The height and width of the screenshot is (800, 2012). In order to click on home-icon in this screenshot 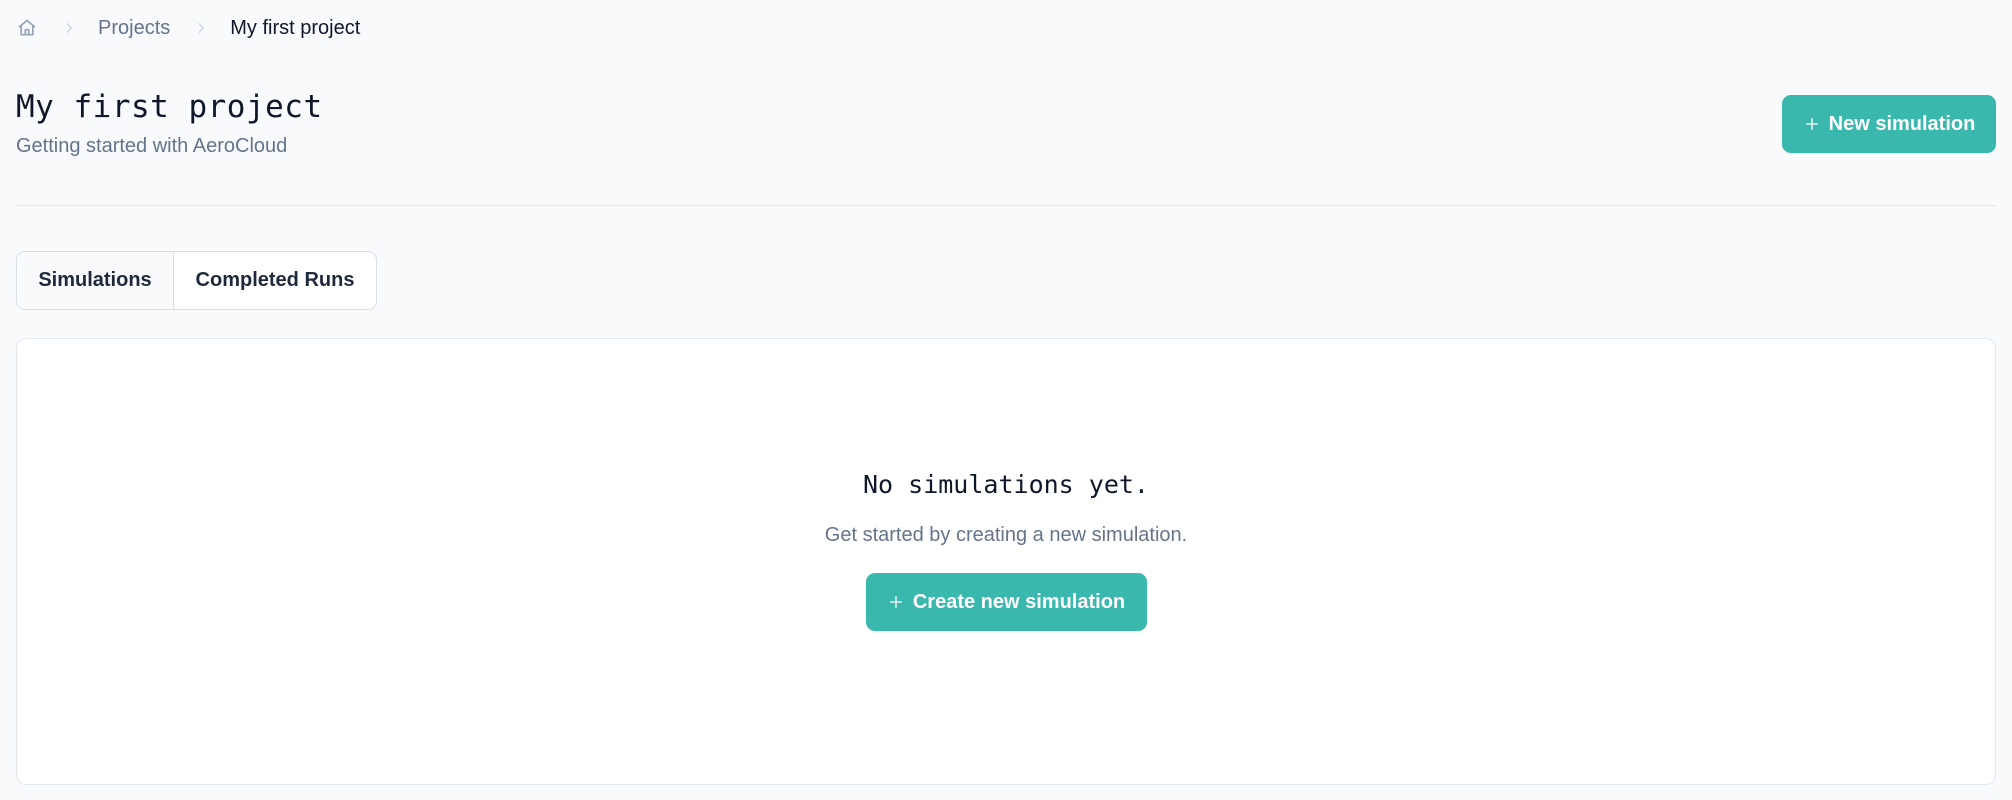, I will do `click(27, 28)`.